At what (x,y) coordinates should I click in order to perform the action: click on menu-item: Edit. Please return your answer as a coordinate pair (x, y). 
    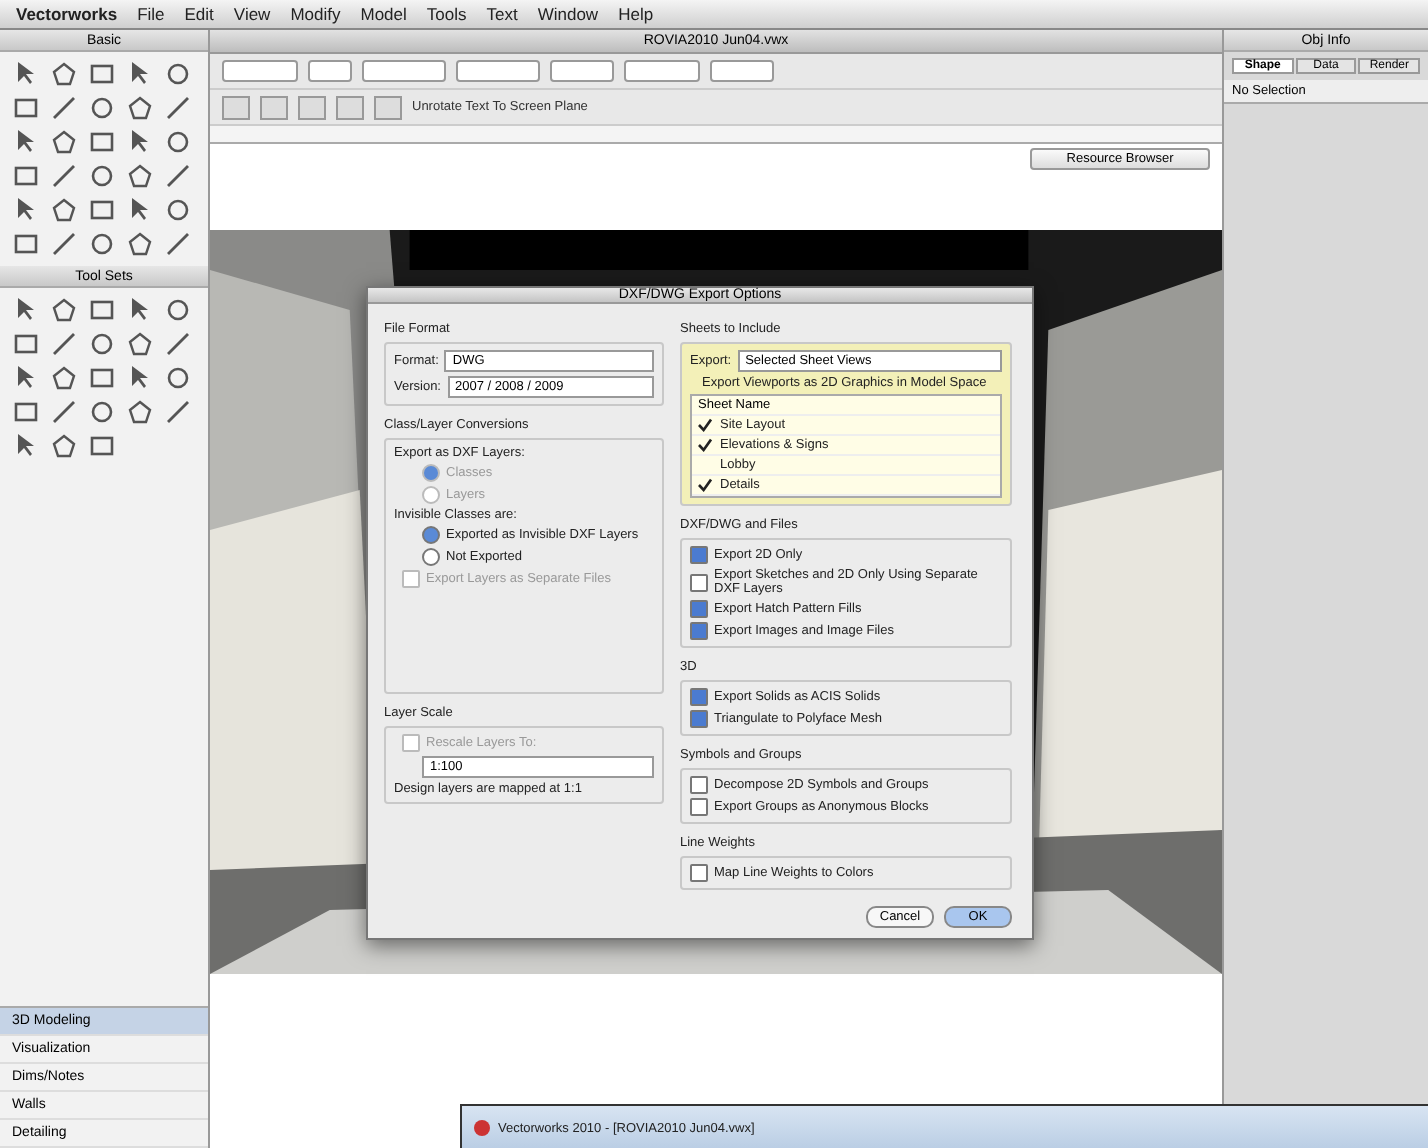
    Looking at the image, I should click on (199, 14).